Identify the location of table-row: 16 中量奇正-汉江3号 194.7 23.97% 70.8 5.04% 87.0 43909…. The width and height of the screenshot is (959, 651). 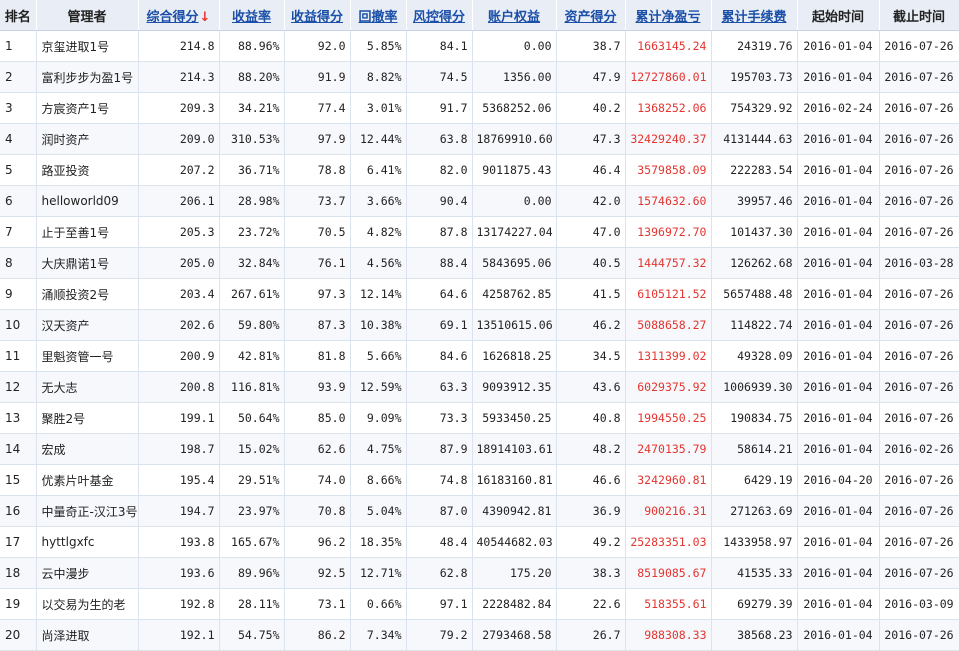
(479, 511).